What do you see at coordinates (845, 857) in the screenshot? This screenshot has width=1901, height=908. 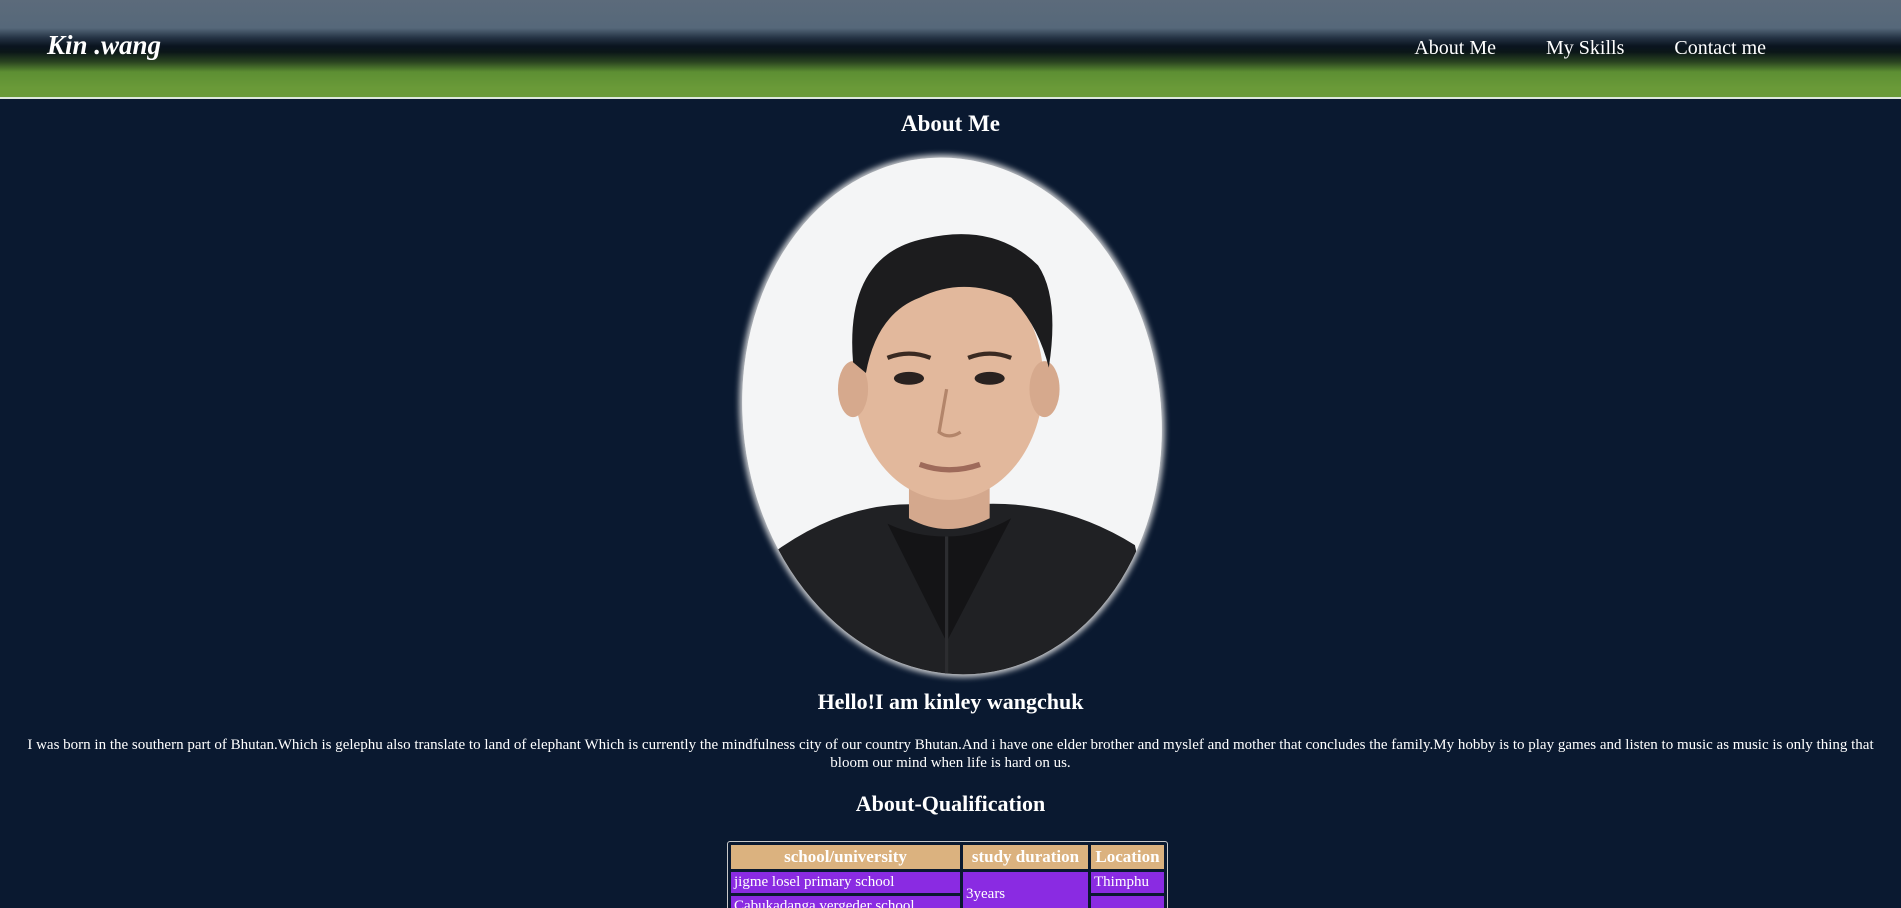 I see `column-header-school: school/university` at bounding box center [845, 857].